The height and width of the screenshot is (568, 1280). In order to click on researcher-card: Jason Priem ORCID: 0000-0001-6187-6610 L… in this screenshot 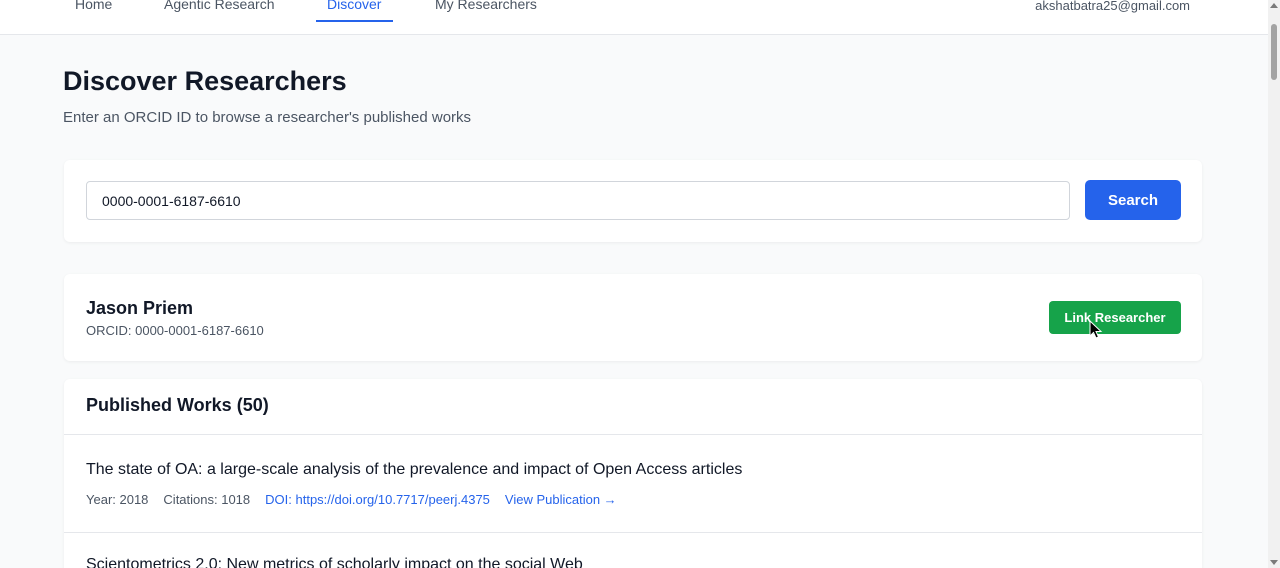, I will do `click(633, 317)`.